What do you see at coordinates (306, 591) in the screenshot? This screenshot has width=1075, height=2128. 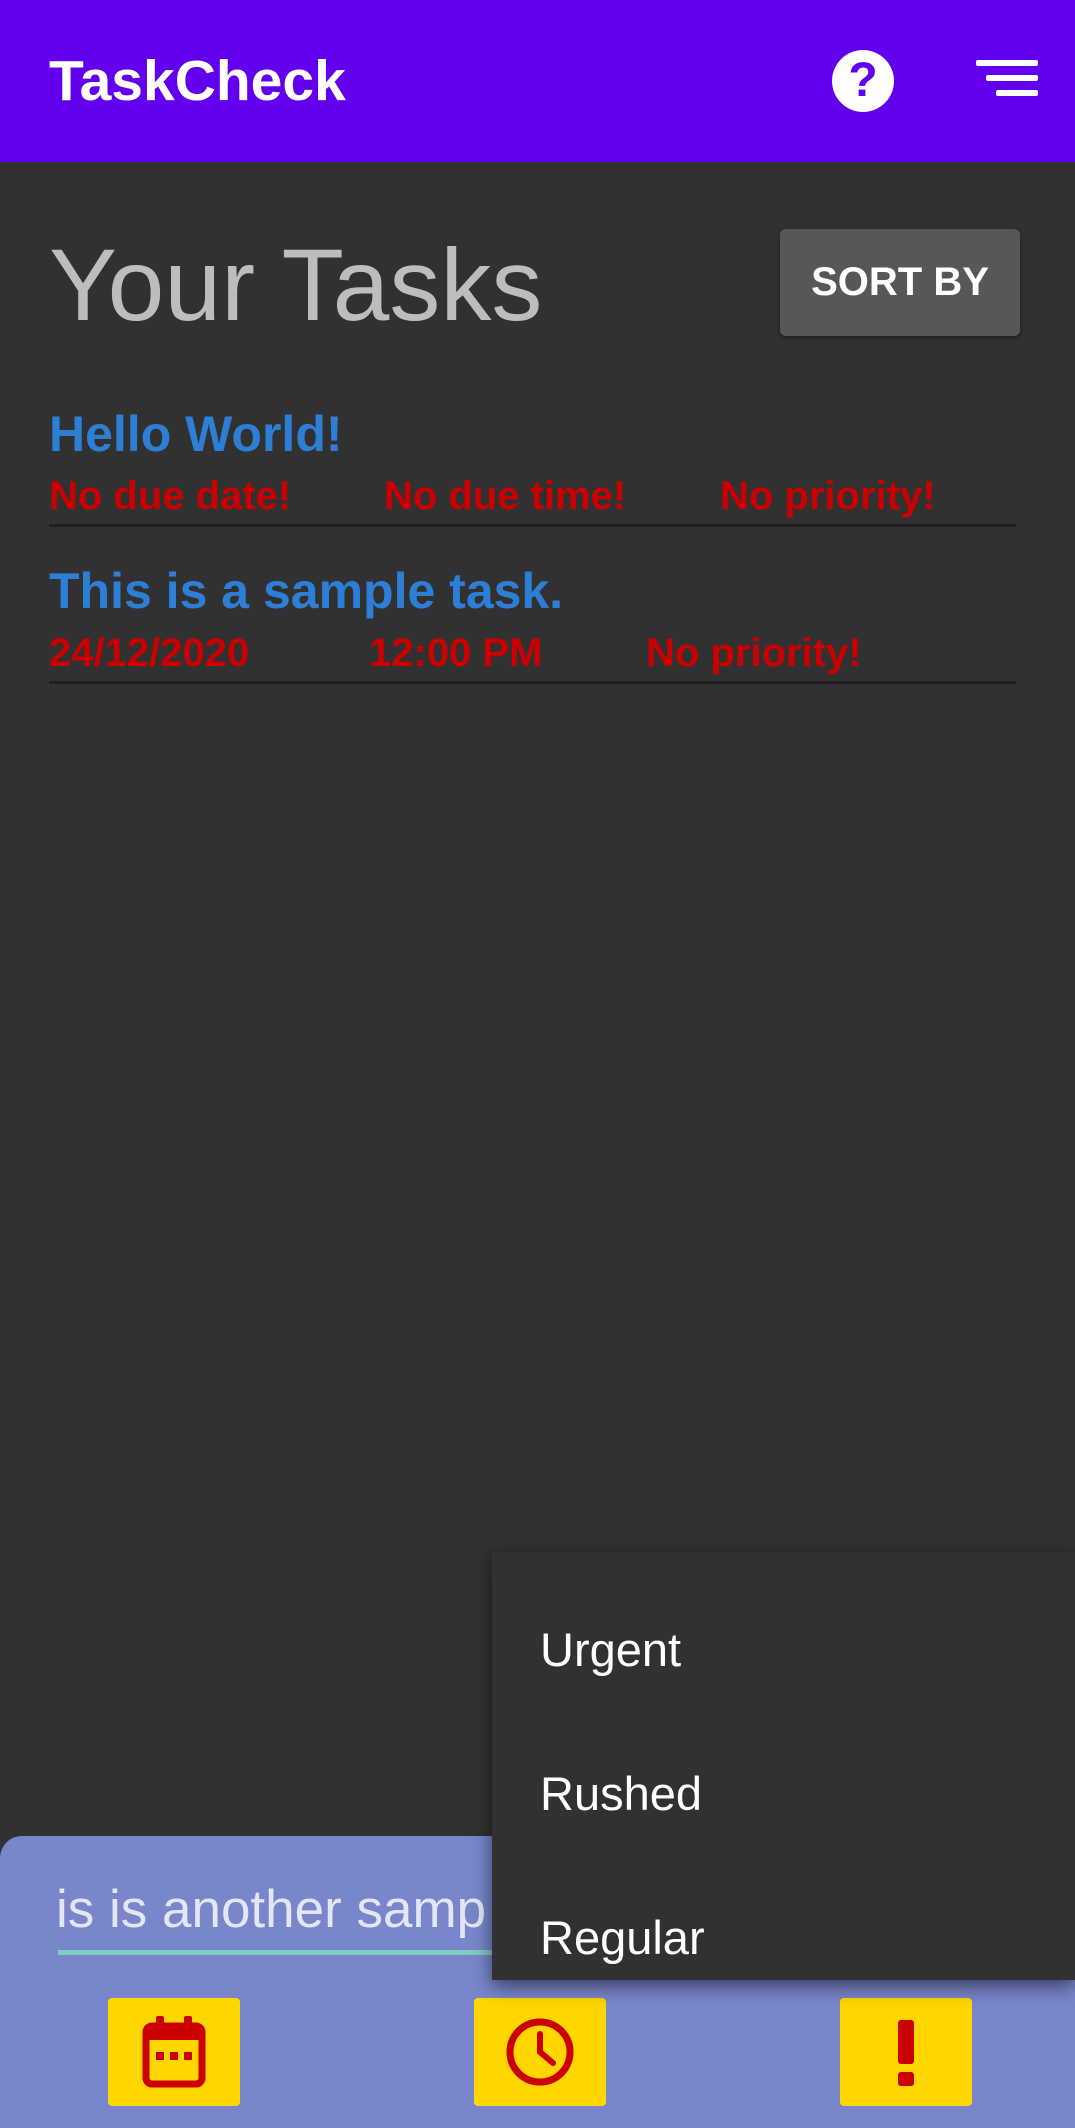 I see `task-title: This is a sample task.` at bounding box center [306, 591].